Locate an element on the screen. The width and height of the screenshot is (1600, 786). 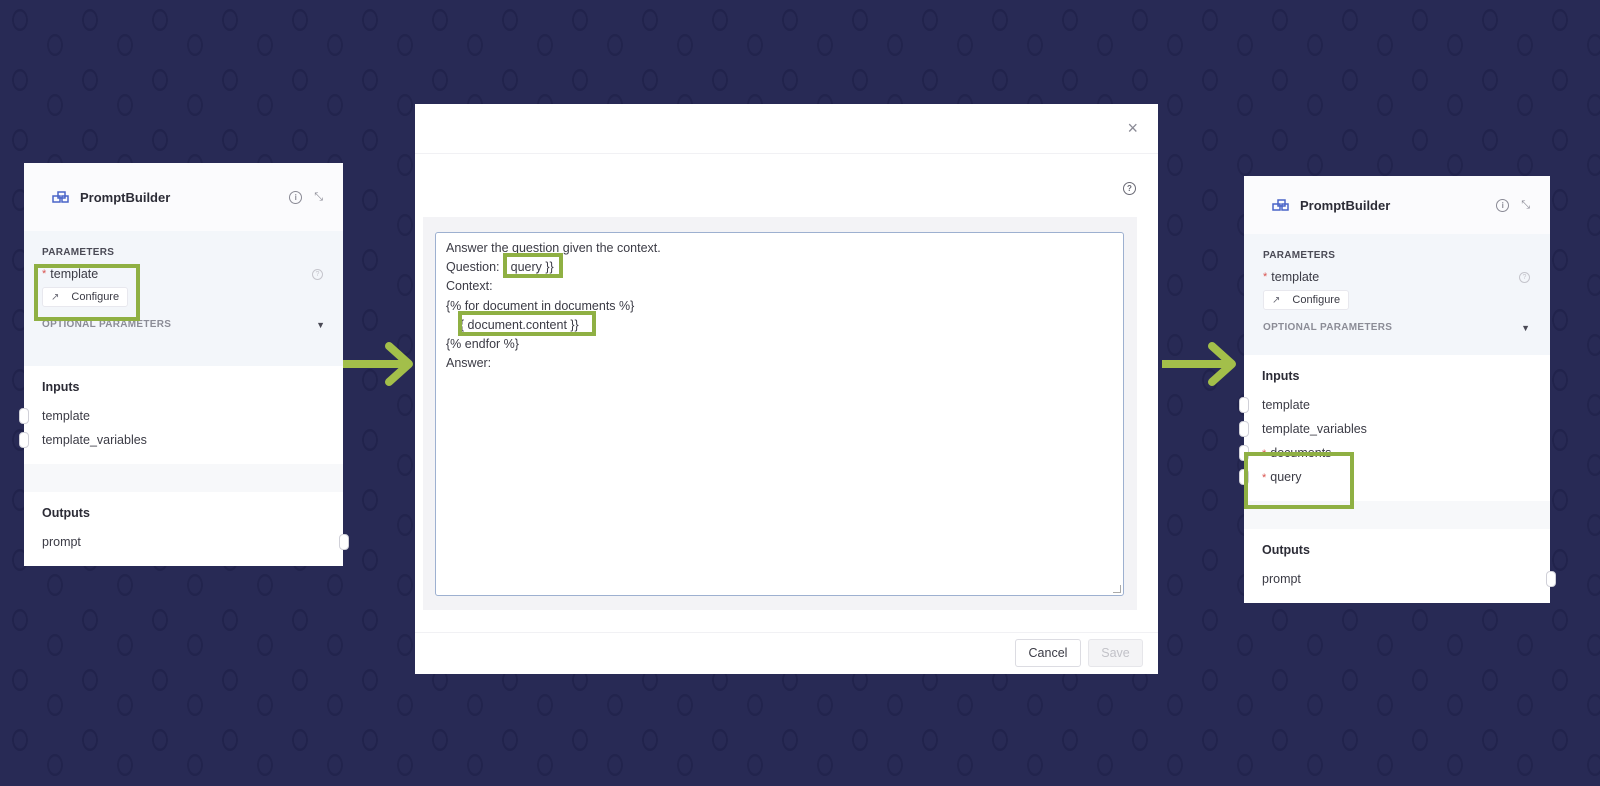
save-button: Save is located at coordinates (1115, 653).